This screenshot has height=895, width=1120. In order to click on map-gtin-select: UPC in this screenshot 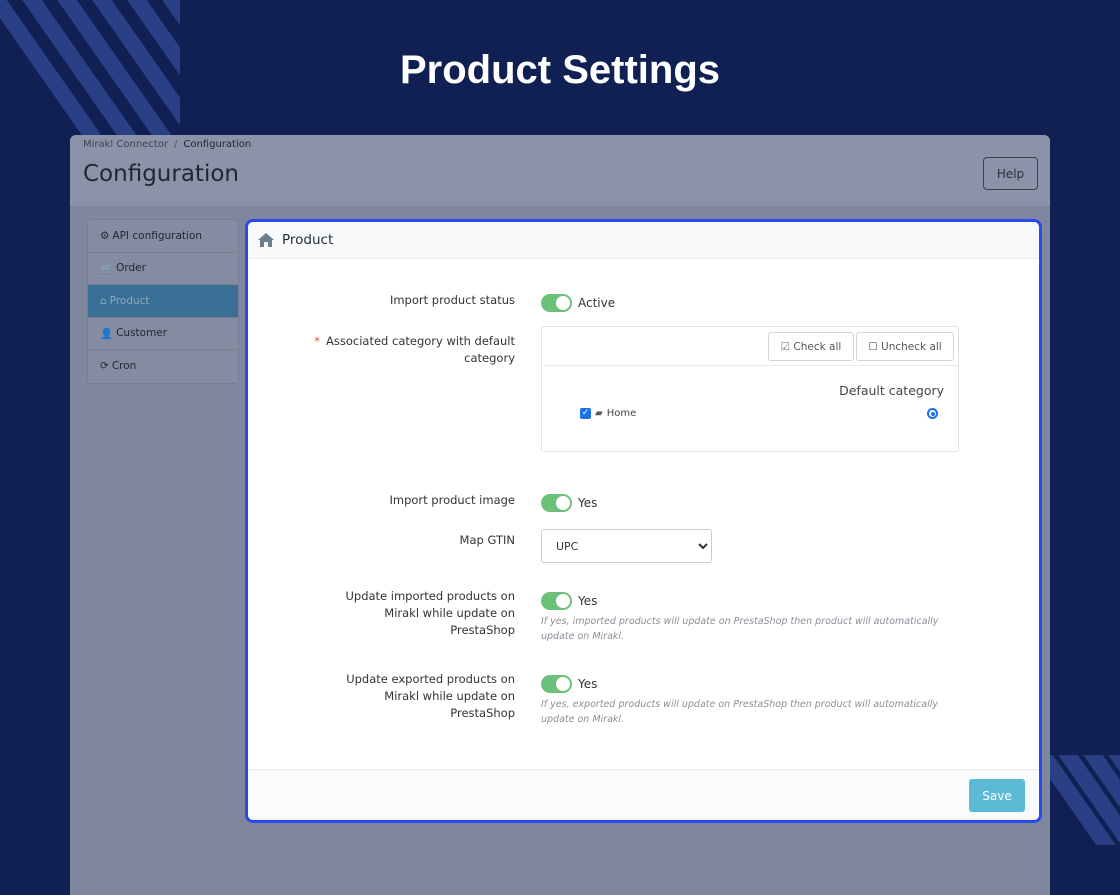, I will do `click(626, 546)`.